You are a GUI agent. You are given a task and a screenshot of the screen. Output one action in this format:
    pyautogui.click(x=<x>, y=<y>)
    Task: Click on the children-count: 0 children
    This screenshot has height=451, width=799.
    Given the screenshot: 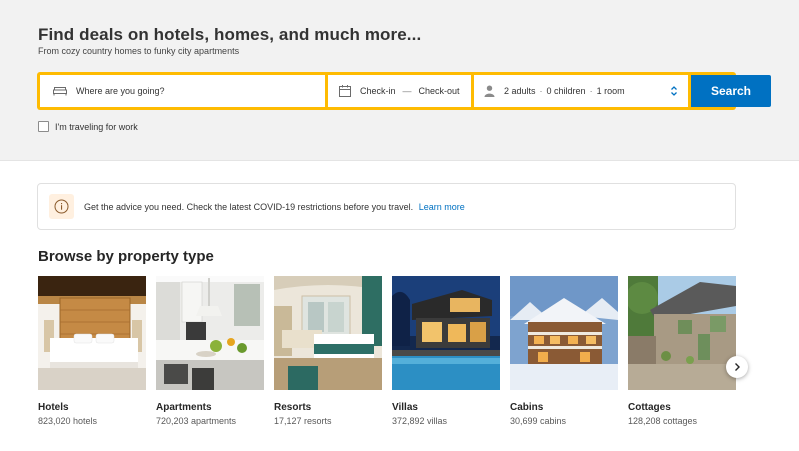 What is the action you would take?
    pyautogui.click(x=566, y=91)
    